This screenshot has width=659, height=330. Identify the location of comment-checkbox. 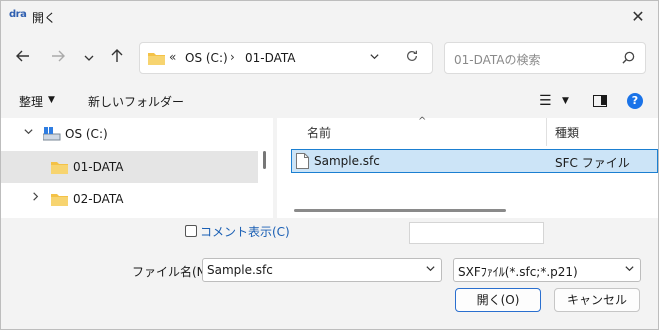
(191, 231).